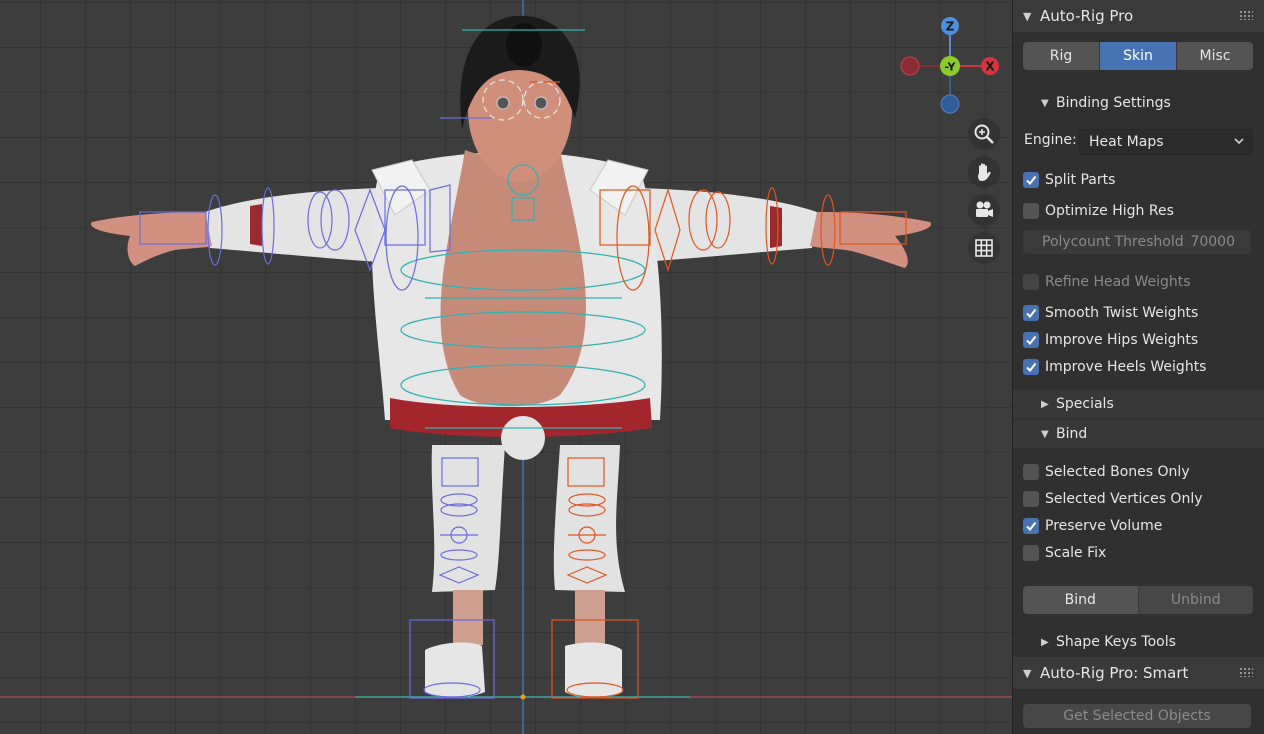 The width and height of the screenshot is (1264, 734). Describe the element at coordinates (1239, 141) in the screenshot. I see `chevron-down-icon` at that location.